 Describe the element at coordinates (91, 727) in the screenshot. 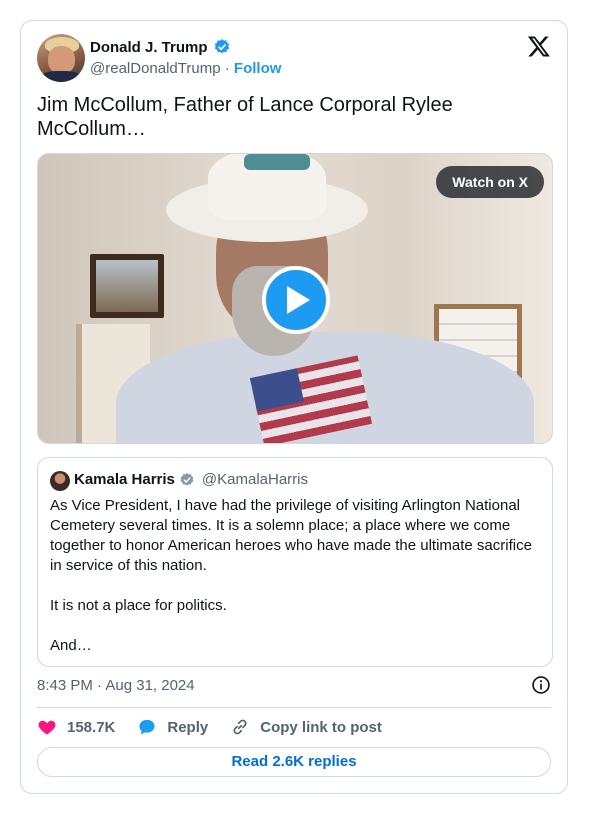

I see `like-count: 158.7K` at that location.